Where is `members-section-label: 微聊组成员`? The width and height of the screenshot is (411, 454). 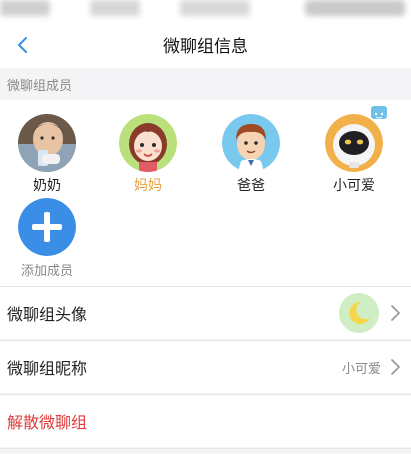
members-section-label: 微聊组成员 is located at coordinates (40, 86).